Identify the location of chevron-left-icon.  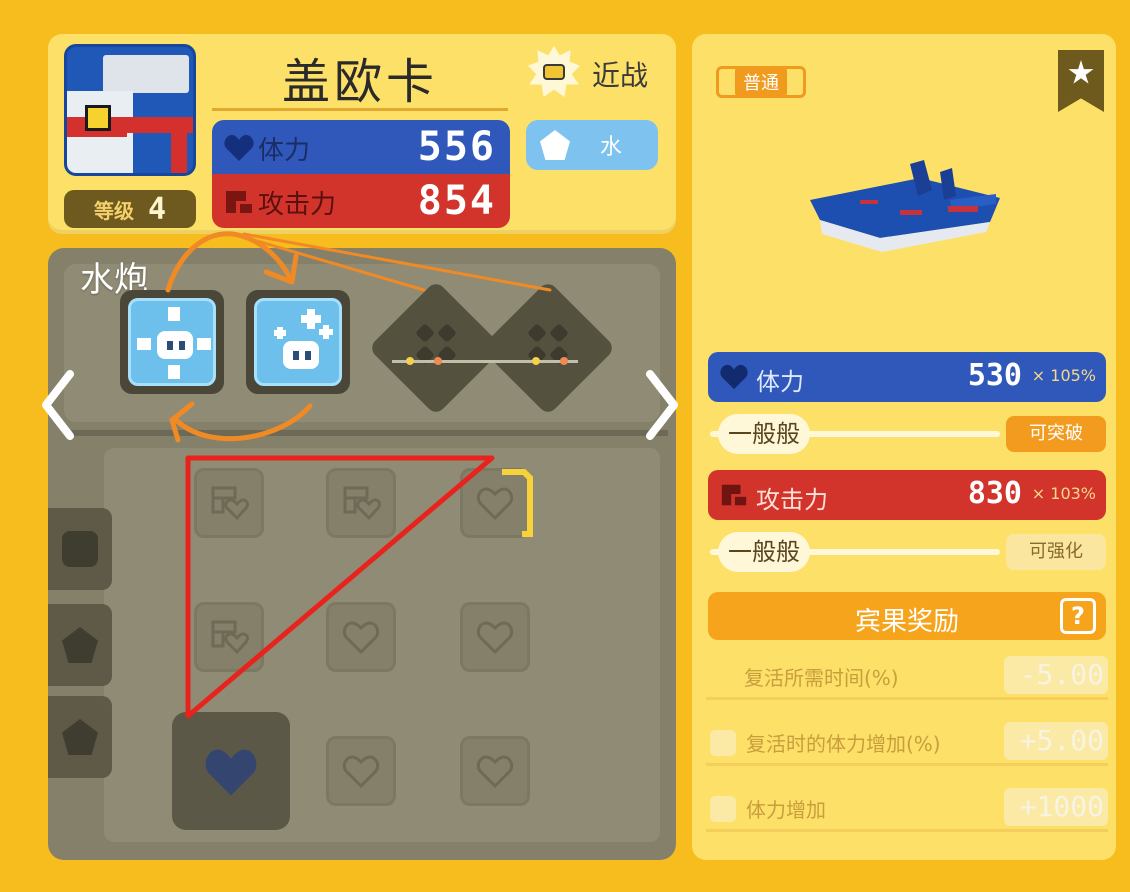
(57, 405).